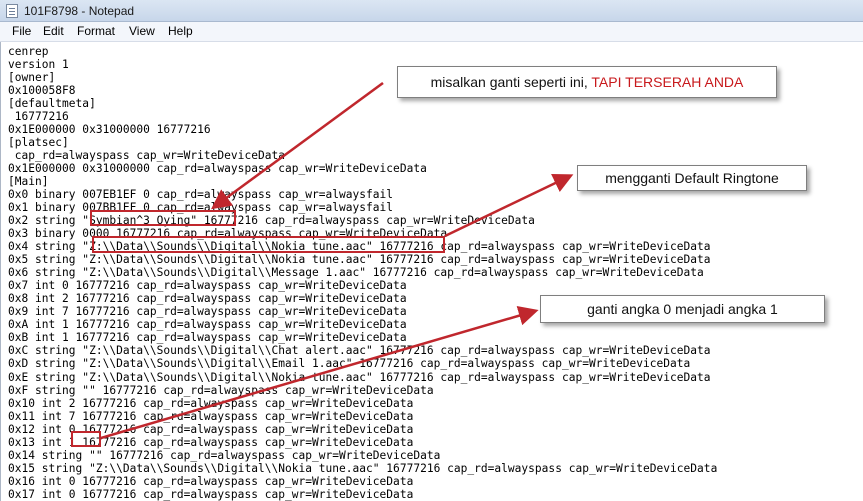 Image resolution: width=863 pixels, height=501 pixels. What do you see at coordinates (32, 78) in the screenshot?
I see `editor-line: [owner]` at bounding box center [32, 78].